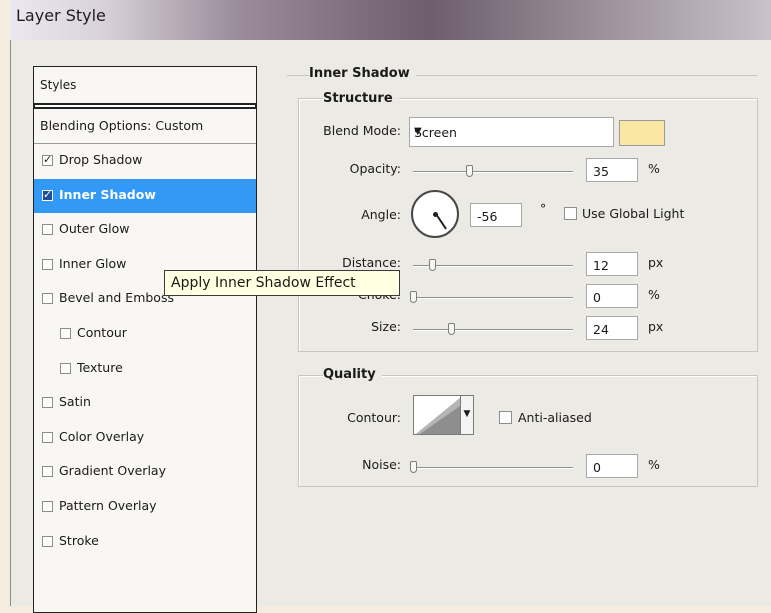 This screenshot has width=771, height=613. Describe the element at coordinates (145, 161) in the screenshot. I see `style-item-drop-shadow: Drop Shadow` at that location.